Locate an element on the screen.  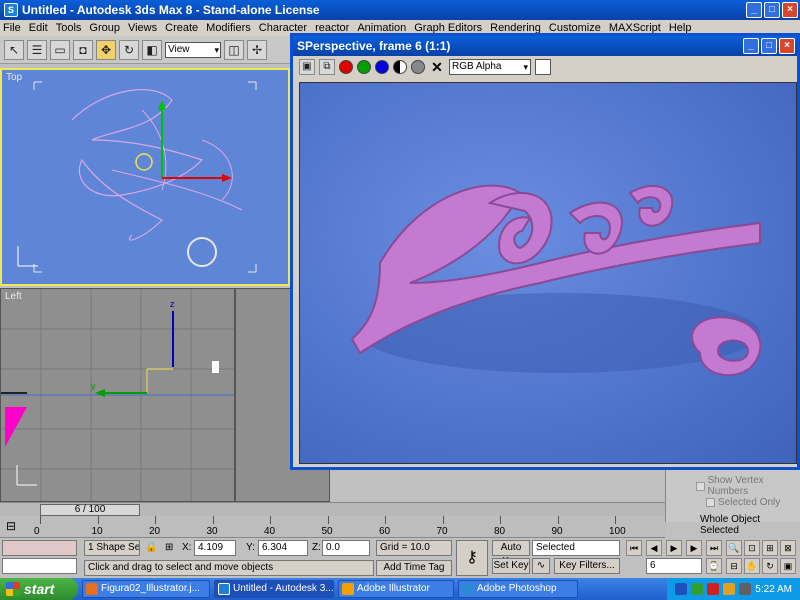
menu-tools: Tools is located at coordinates (69, 28).